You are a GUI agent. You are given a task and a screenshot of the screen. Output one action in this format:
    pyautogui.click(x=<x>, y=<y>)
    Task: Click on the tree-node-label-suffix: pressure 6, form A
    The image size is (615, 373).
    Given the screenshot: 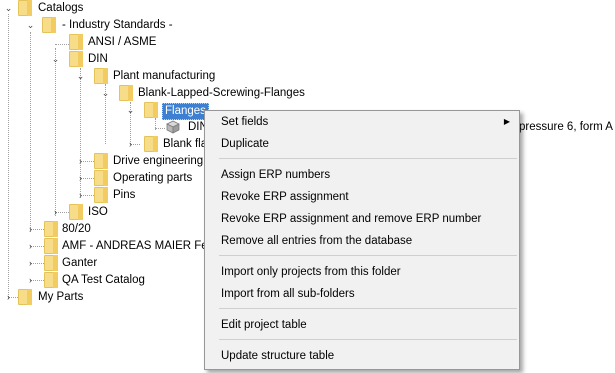 What is the action you would take?
    pyautogui.click(x=566, y=127)
    